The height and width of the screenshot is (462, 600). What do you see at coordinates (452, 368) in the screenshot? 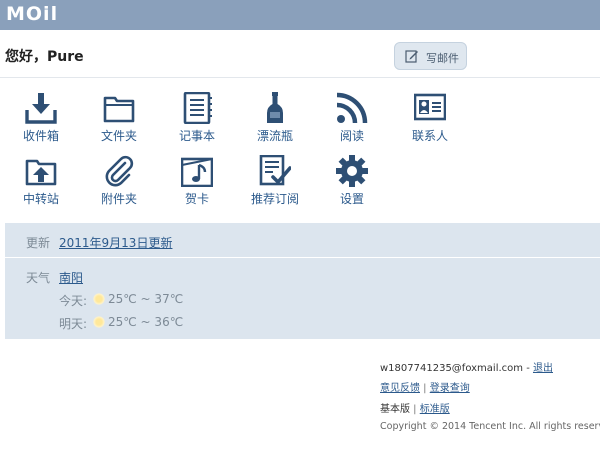
I see `account-email: w1807741235@foxmail.com` at bounding box center [452, 368].